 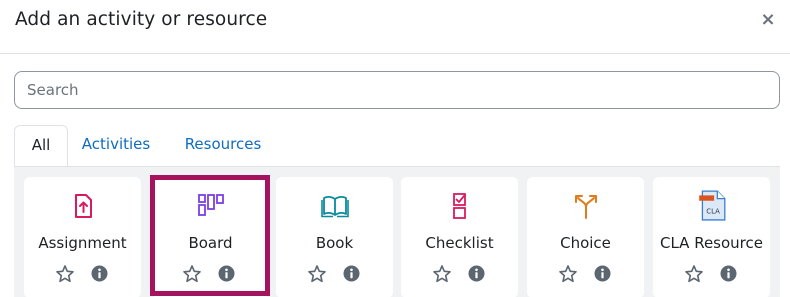 I want to click on module-card-checklist: Checklist, so click(x=459, y=237).